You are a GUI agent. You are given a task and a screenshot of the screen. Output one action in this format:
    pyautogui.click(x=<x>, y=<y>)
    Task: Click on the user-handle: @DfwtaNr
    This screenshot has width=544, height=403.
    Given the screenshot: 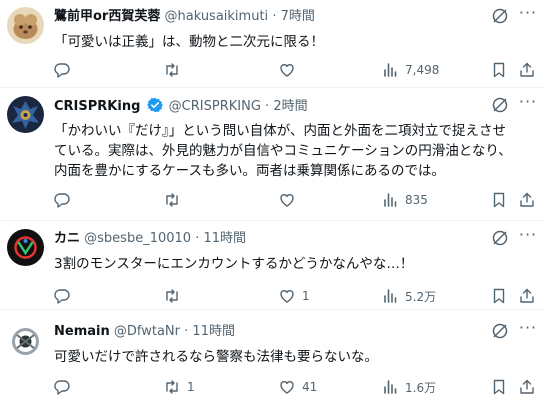 What is the action you would take?
    pyautogui.click(x=147, y=331)
    